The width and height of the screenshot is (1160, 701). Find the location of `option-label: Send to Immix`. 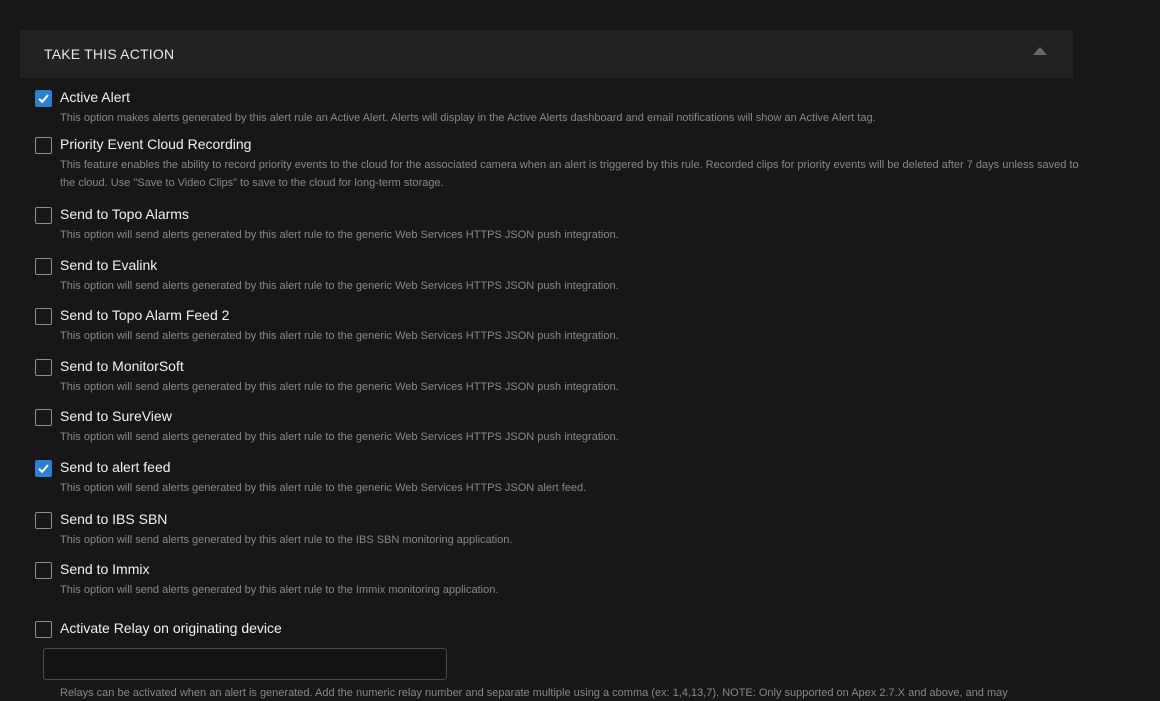

option-label: Send to Immix is located at coordinates (105, 569).